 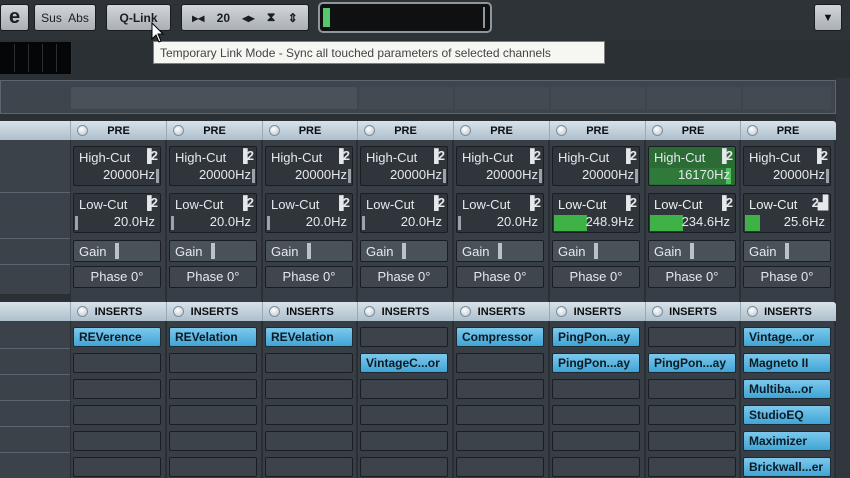 What do you see at coordinates (692, 213) in the screenshot?
I see `low-cut-control: Low-Cut ▐2 234.6Hz` at bounding box center [692, 213].